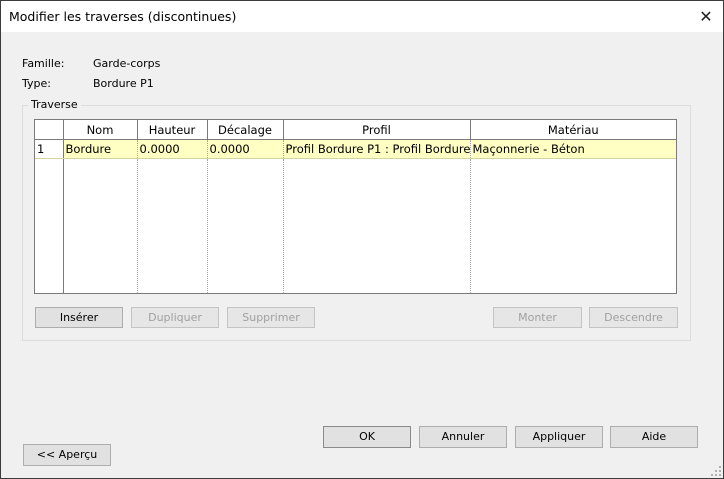 The height and width of the screenshot is (479, 724). I want to click on cell-decalage: 0.0000, so click(245, 149).